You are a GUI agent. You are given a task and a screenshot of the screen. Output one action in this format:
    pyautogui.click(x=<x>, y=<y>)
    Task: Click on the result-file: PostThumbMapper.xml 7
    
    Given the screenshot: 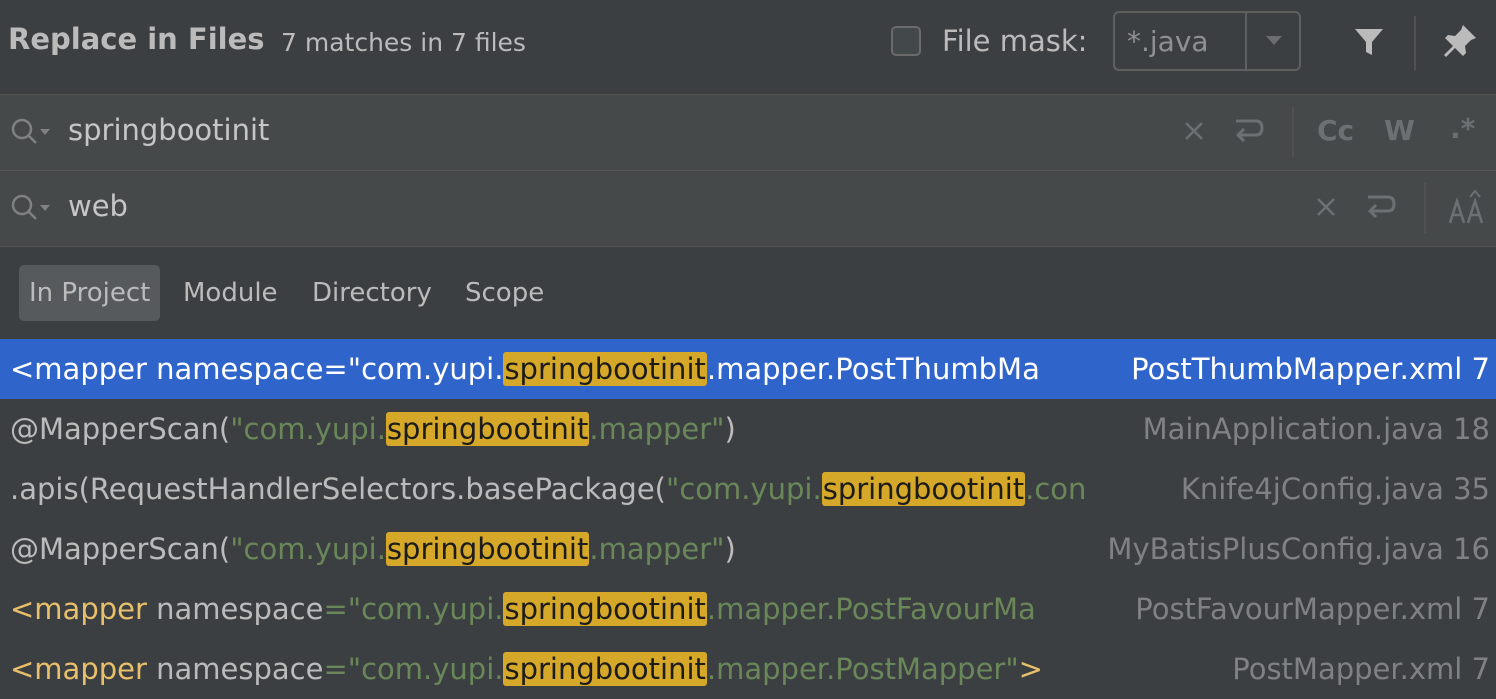 What is the action you would take?
    pyautogui.click(x=1310, y=369)
    